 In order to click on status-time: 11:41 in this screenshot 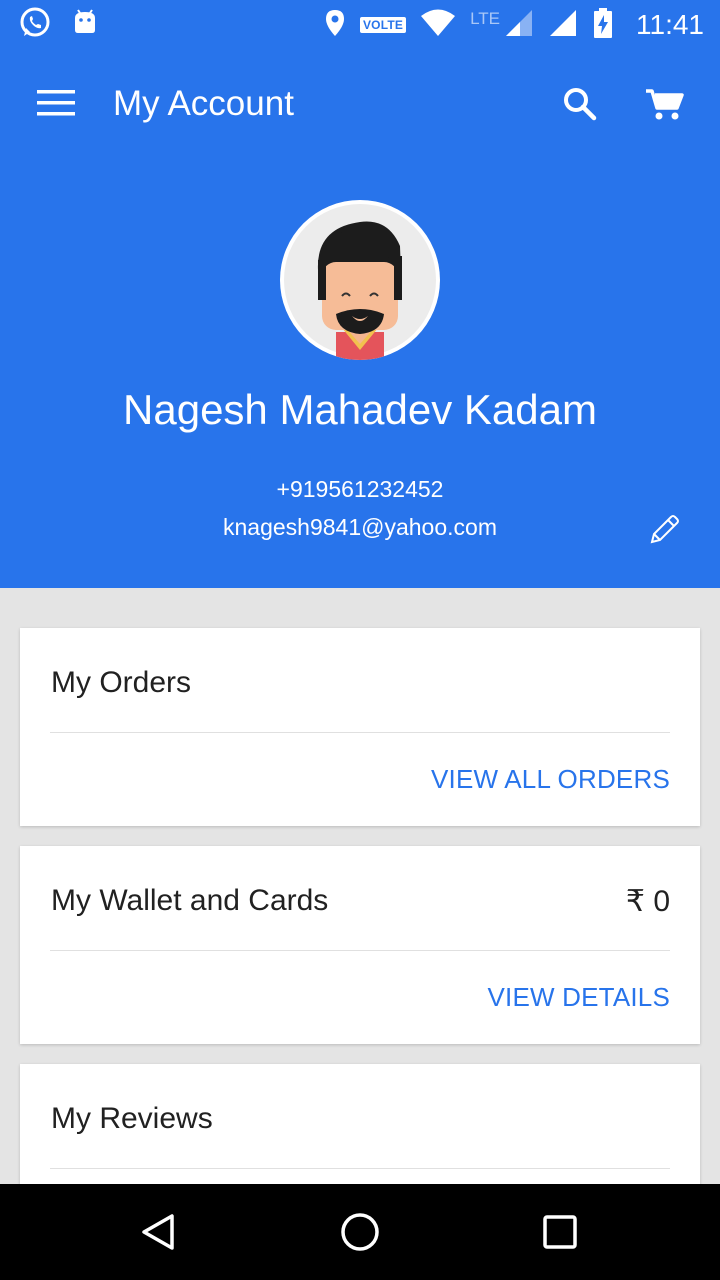, I will do `click(670, 24)`.